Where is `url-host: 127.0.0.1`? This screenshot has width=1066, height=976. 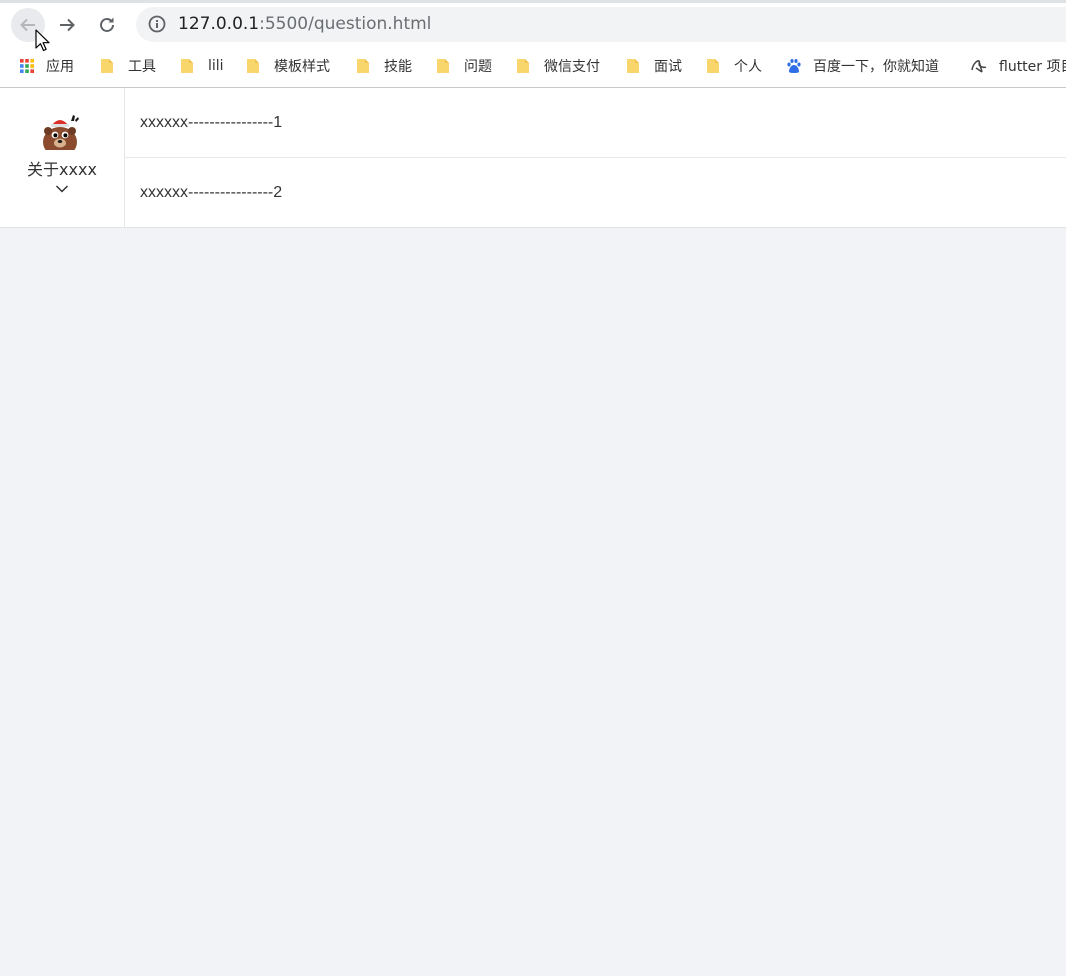 url-host: 127.0.0.1 is located at coordinates (219, 24).